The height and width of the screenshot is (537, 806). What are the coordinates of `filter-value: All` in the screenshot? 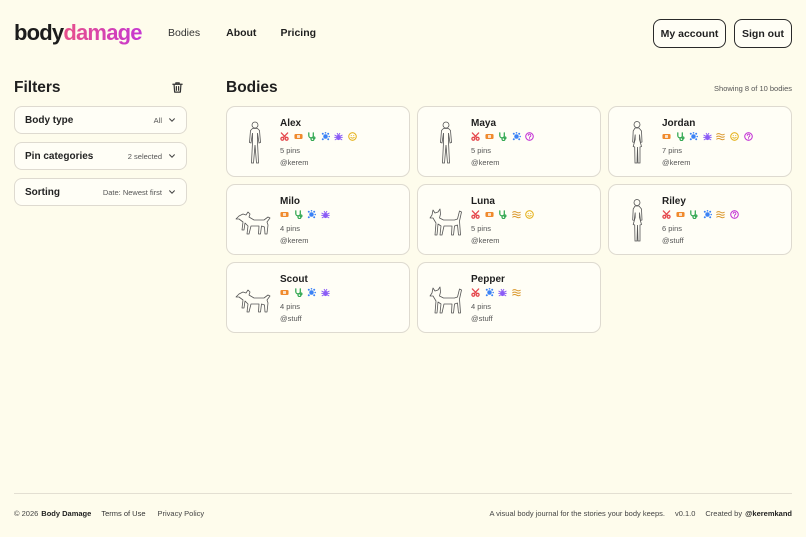 It's located at (157, 120).